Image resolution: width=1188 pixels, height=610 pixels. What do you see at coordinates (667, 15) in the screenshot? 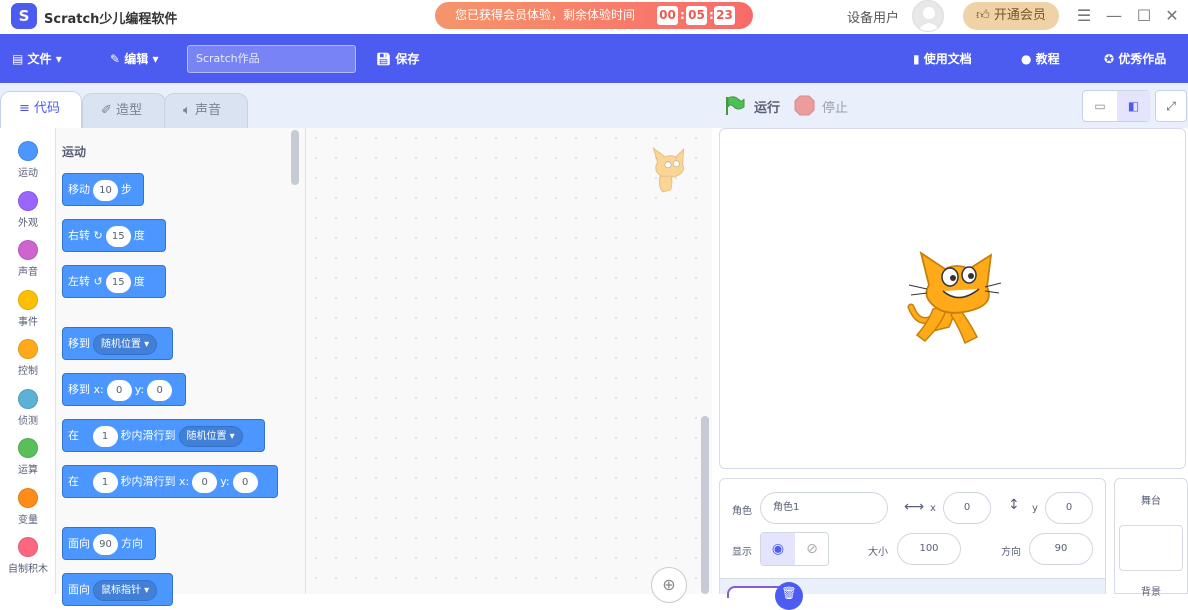
I see `timer-hours: 00` at bounding box center [667, 15].